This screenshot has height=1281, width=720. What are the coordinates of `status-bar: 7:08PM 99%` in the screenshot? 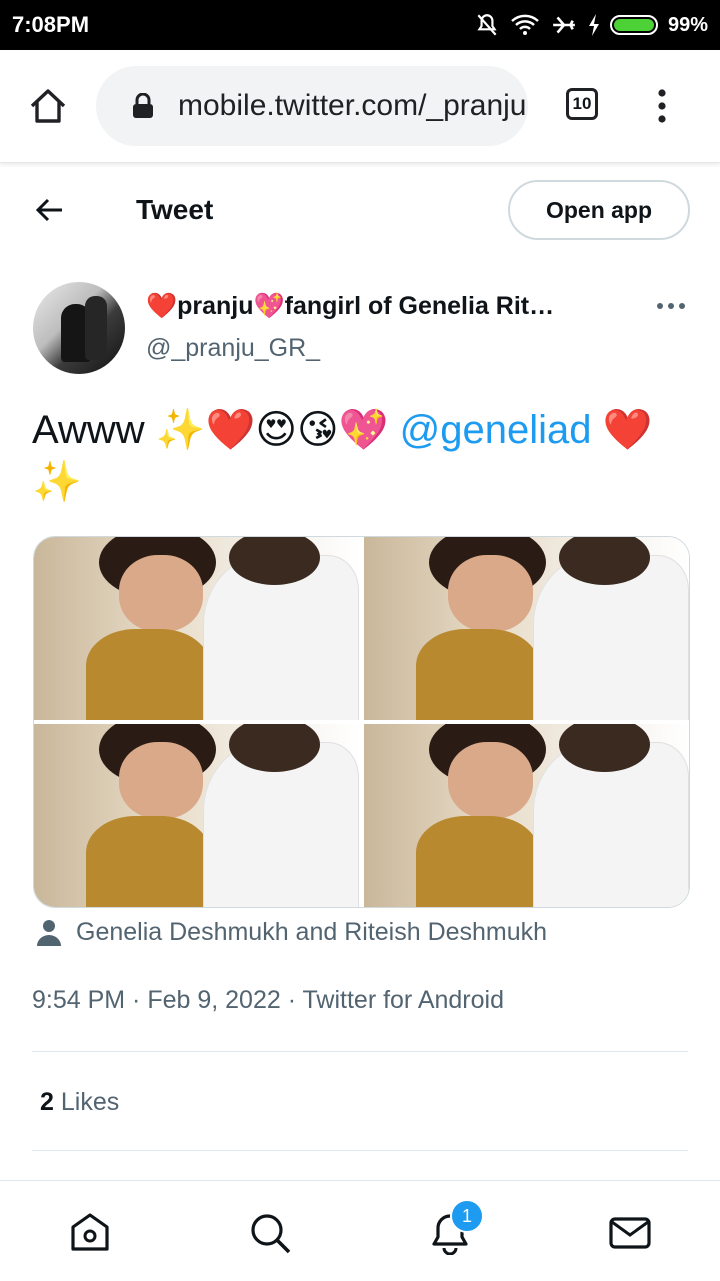 It's located at (360, 25).